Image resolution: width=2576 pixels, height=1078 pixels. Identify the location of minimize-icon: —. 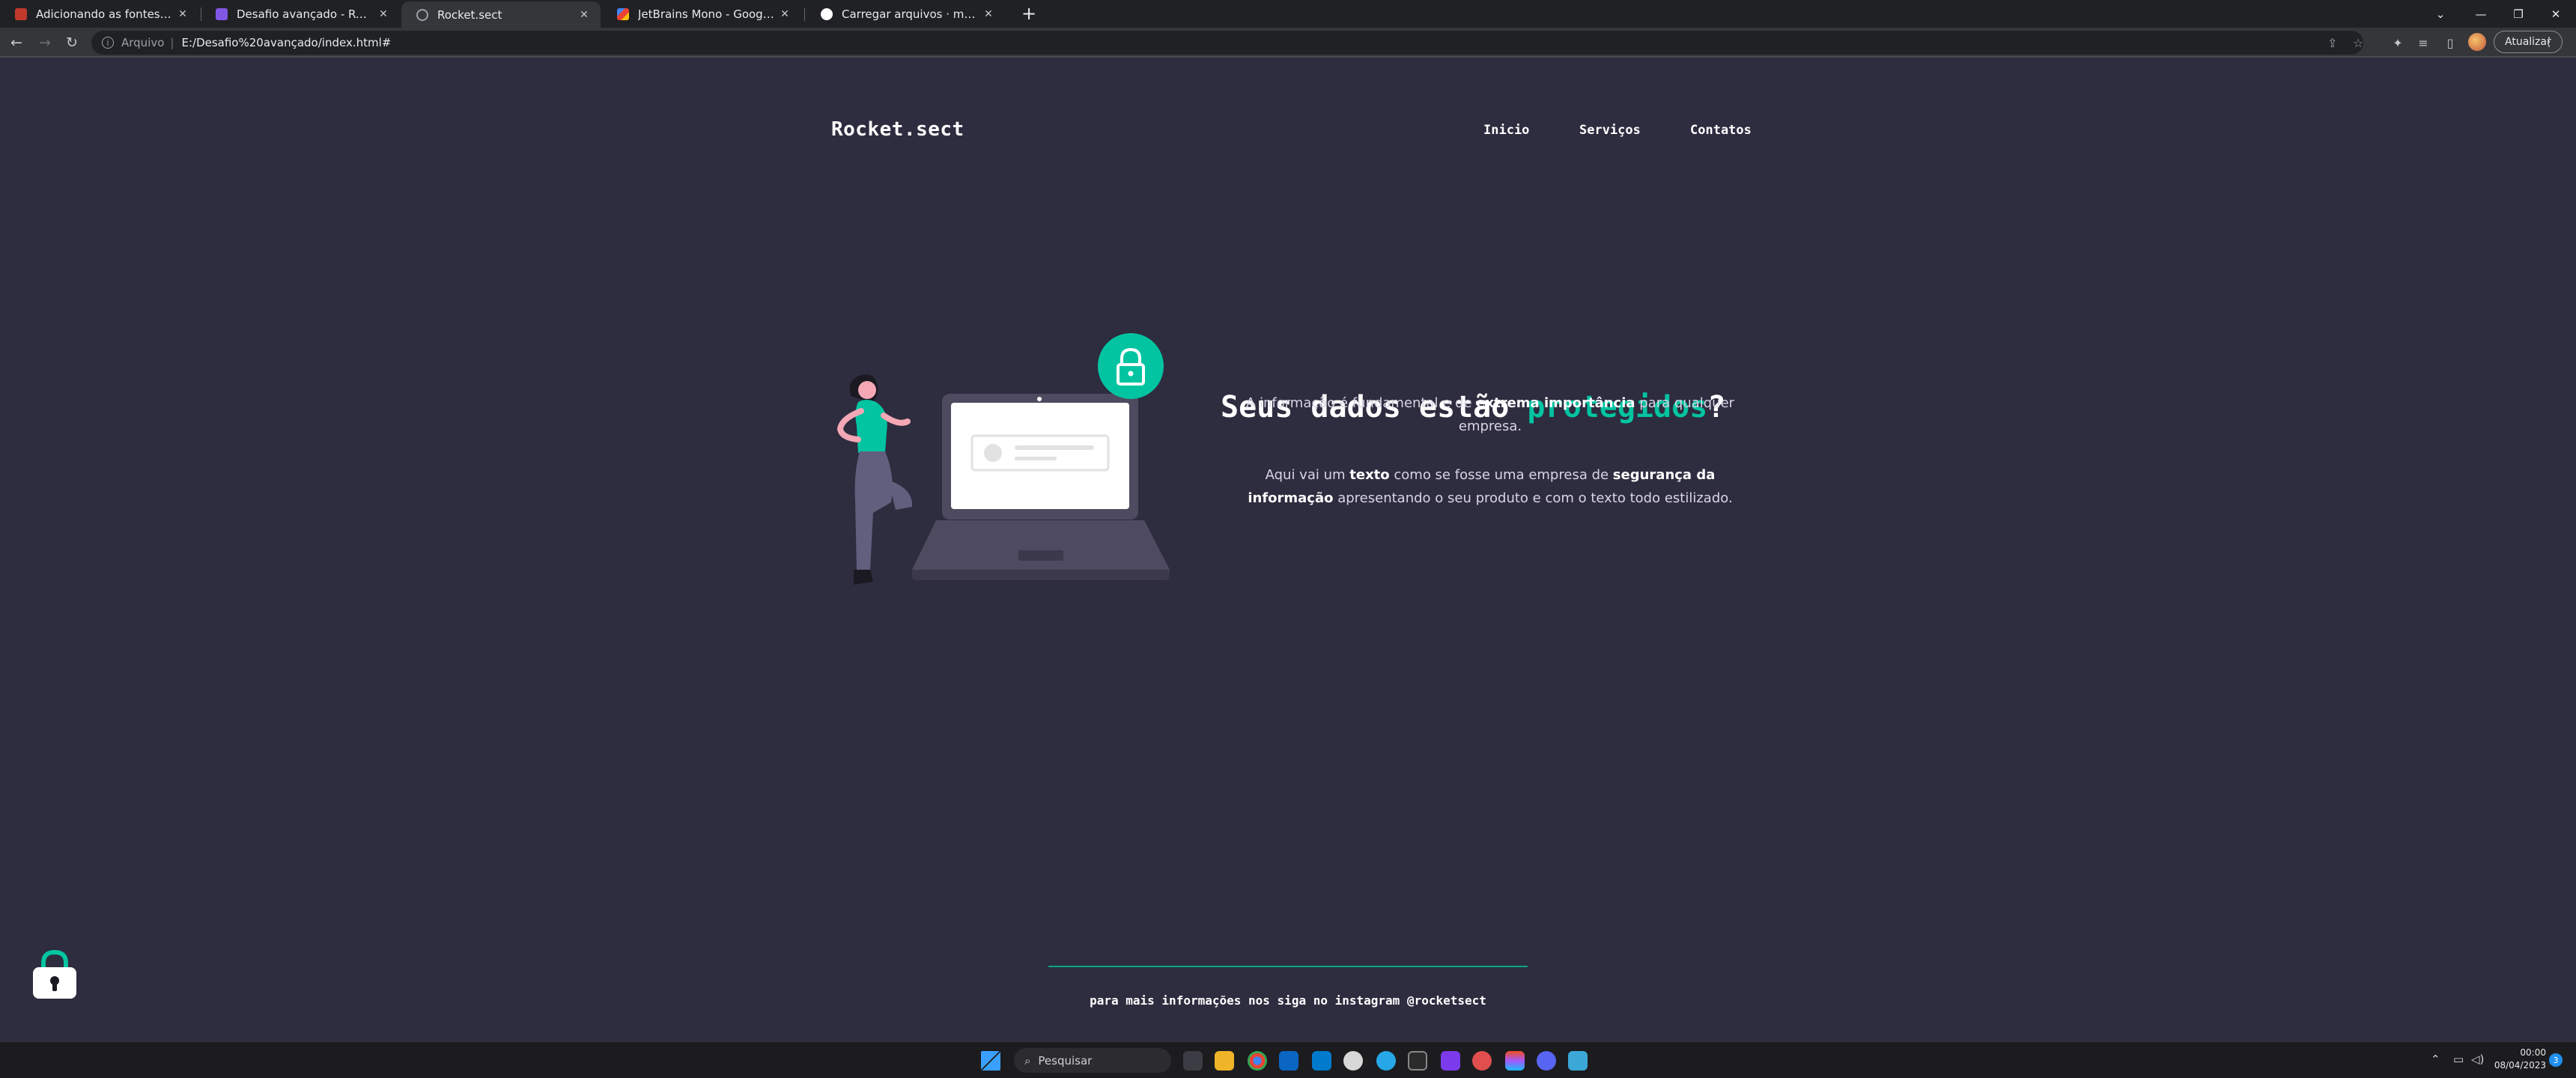
(2481, 14).